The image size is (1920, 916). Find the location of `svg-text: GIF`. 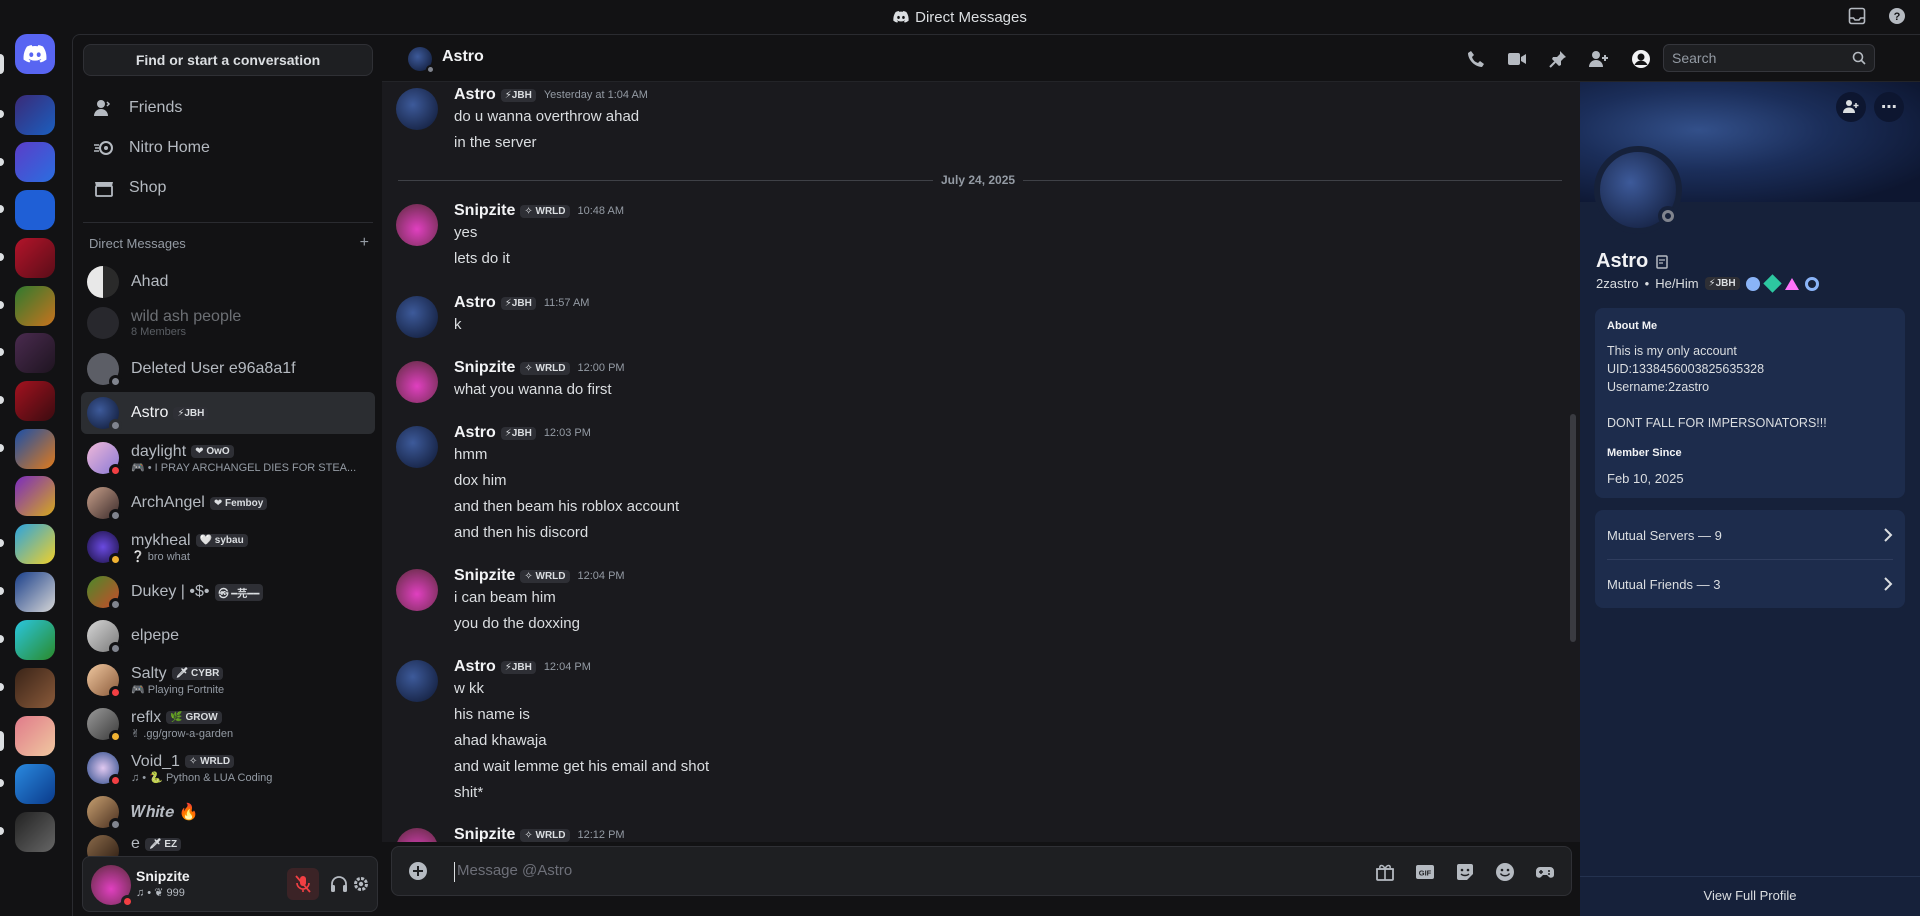

svg-text: GIF is located at coordinates (1425, 873).